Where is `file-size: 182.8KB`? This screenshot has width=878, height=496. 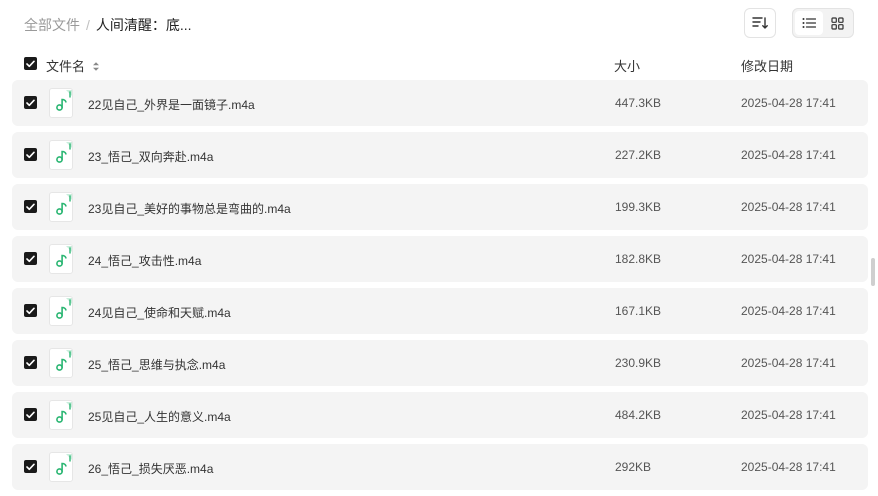 file-size: 182.8KB is located at coordinates (638, 259).